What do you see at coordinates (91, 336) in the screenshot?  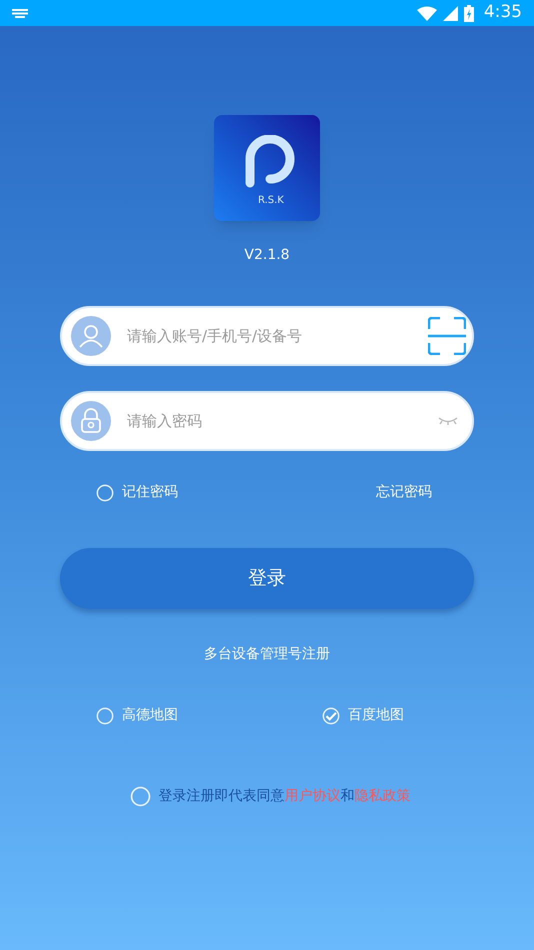 I see `user-avatar-icon` at bounding box center [91, 336].